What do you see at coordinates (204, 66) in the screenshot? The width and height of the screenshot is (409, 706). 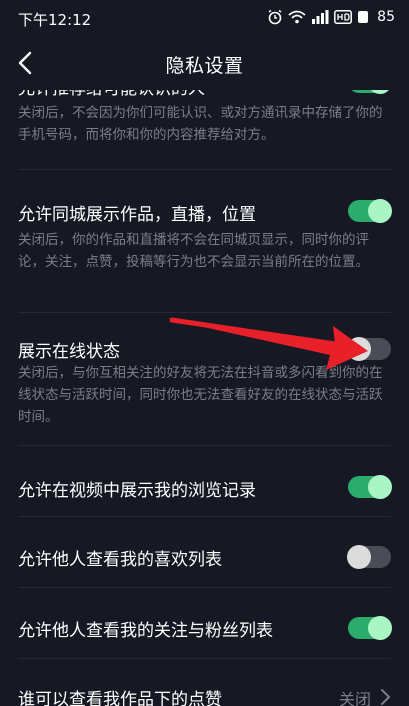 I see `page-title: 隐私设置` at bounding box center [204, 66].